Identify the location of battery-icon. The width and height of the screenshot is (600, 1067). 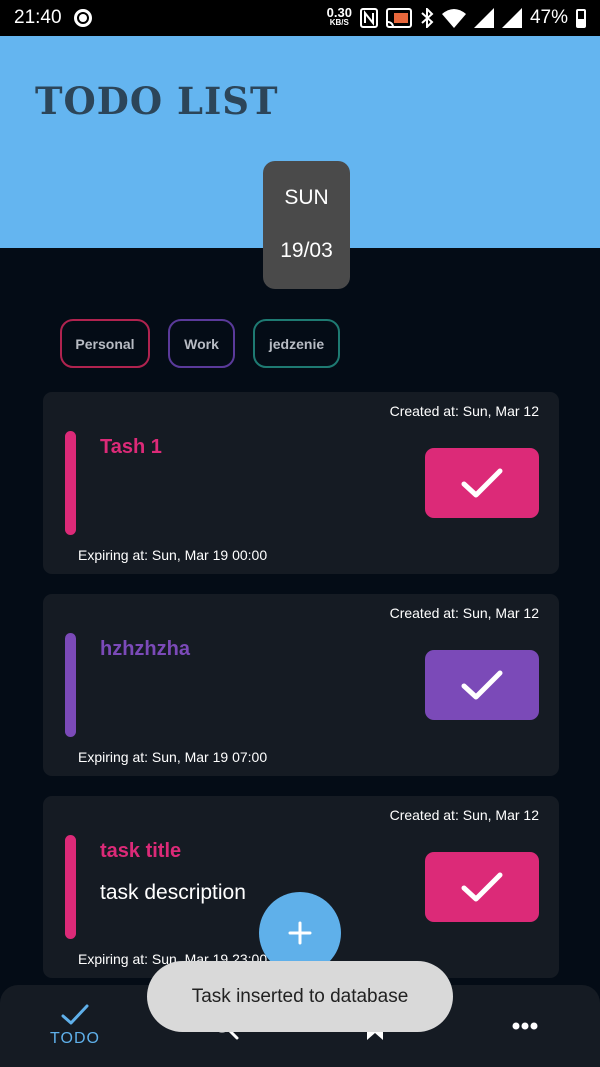
(581, 18).